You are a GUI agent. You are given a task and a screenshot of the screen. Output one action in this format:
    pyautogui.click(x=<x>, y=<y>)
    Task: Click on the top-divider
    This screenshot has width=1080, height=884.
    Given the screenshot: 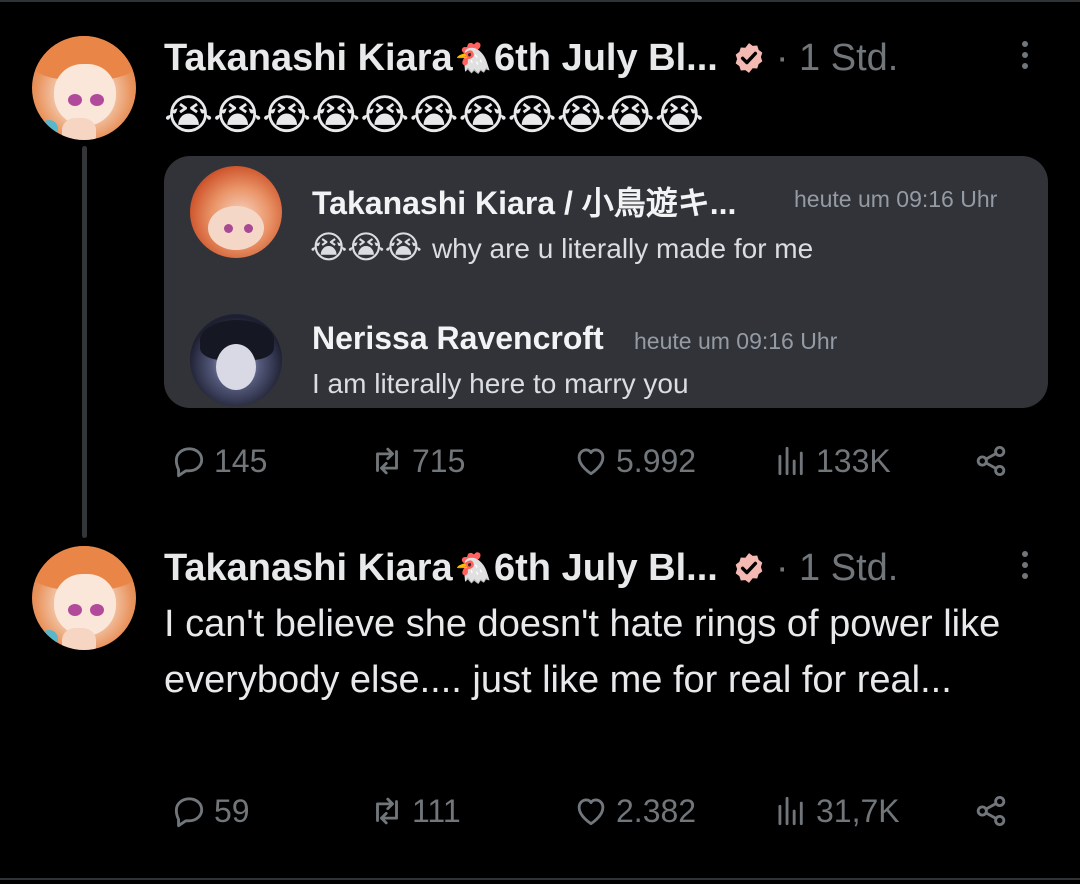 What is the action you would take?
    pyautogui.click(x=540, y=1)
    